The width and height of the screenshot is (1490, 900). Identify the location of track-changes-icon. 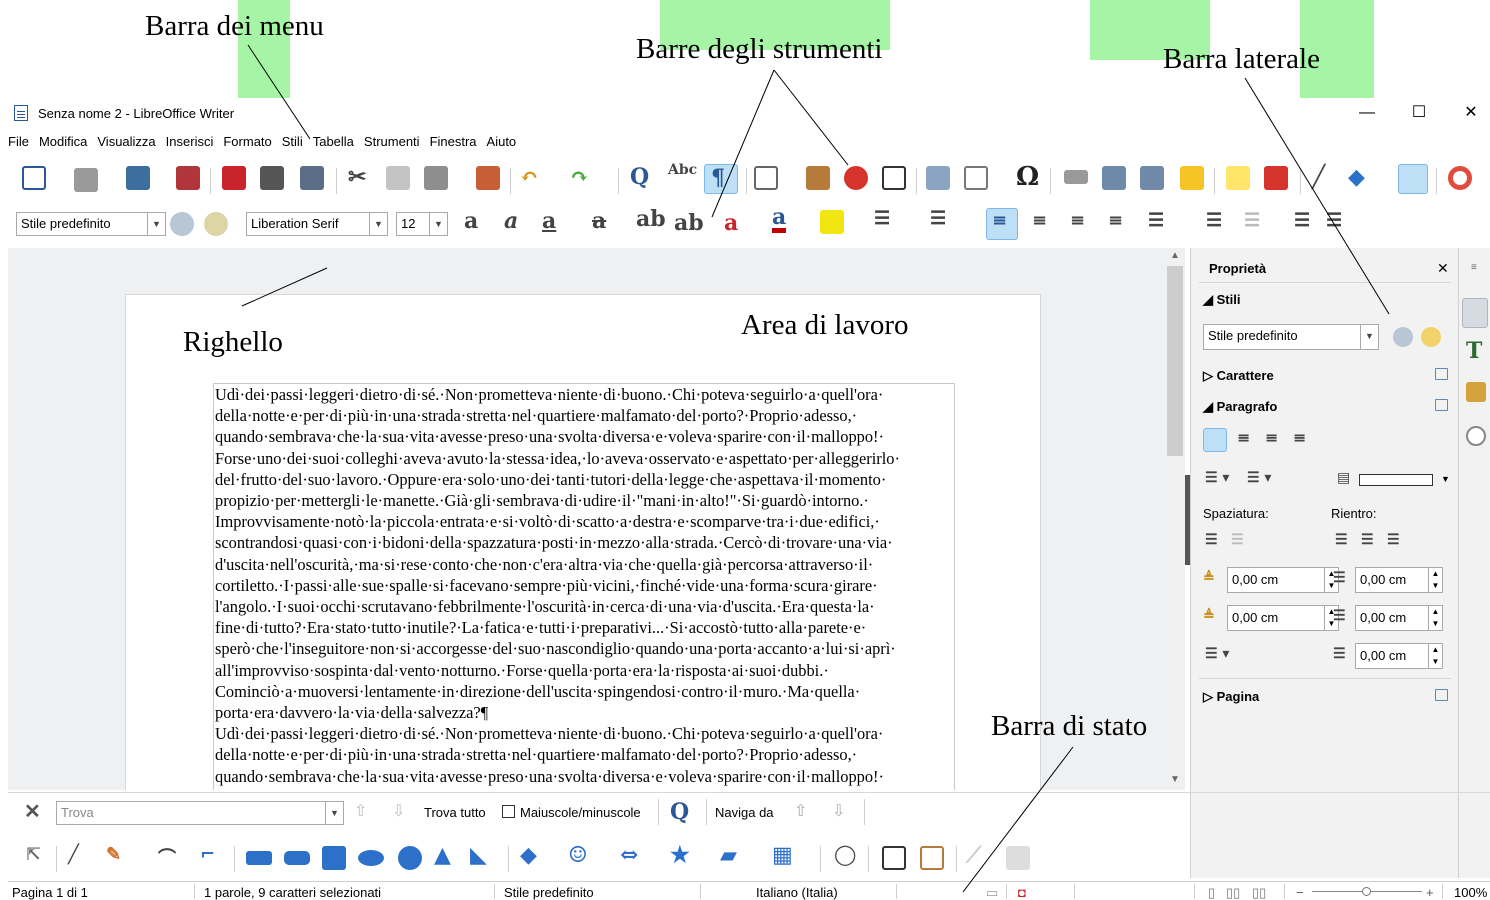
(1276, 178).